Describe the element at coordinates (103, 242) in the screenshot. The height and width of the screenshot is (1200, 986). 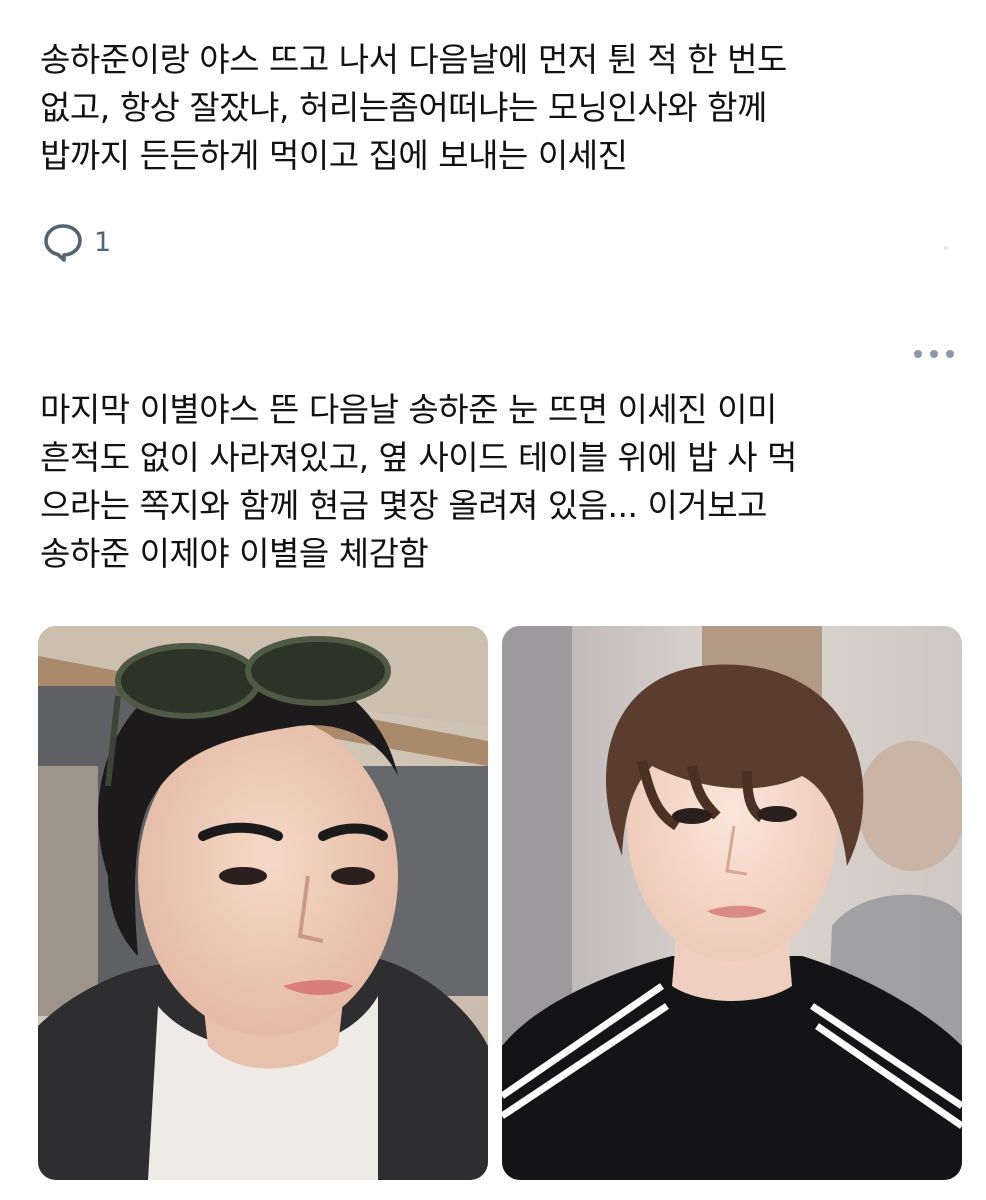
I see `reply-count: 1` at that location.